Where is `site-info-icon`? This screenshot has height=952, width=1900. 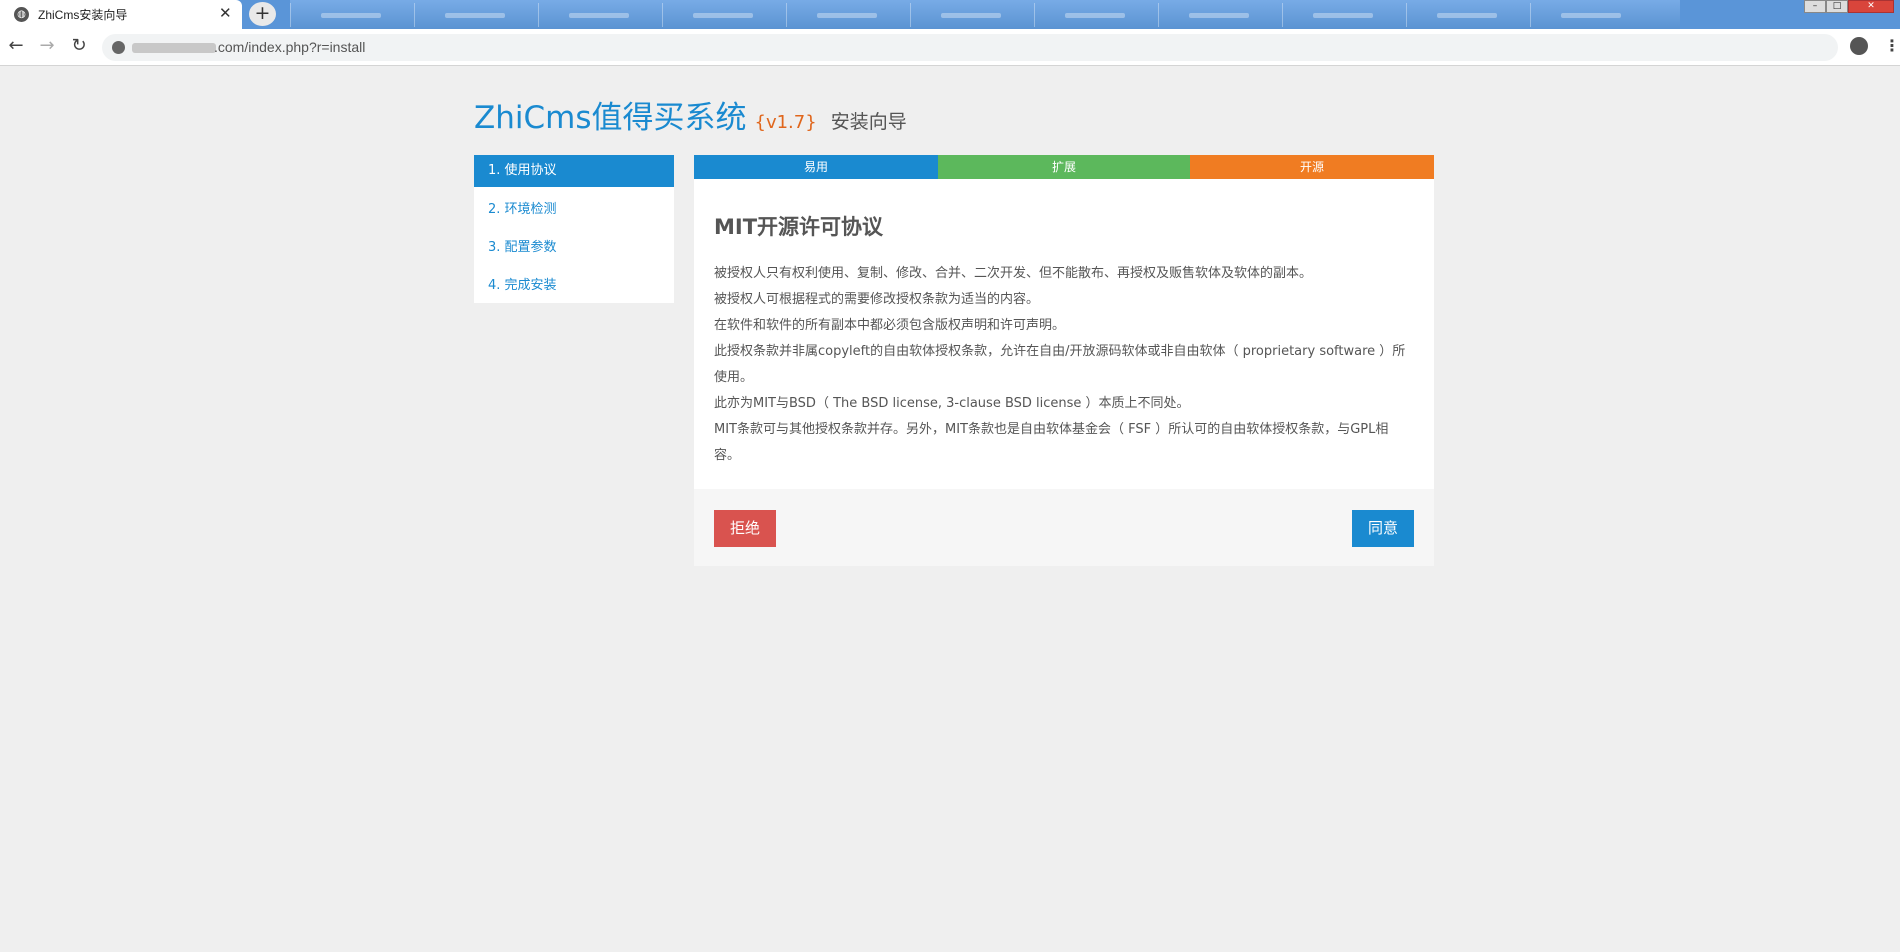
site-info-icon is located at coordinates (118, 47).